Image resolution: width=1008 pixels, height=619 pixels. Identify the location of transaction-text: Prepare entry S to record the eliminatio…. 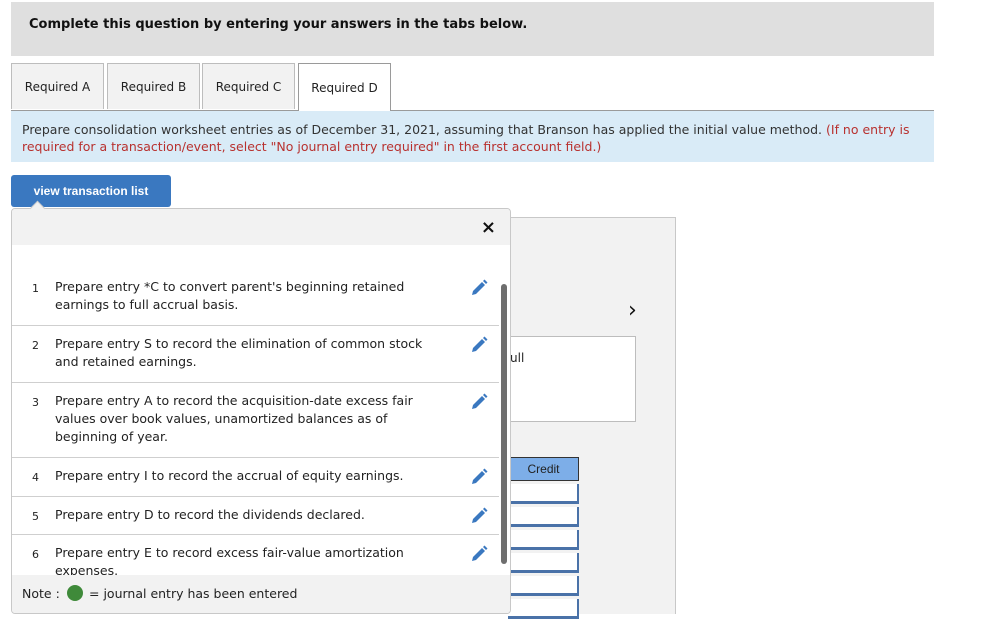
(239, 352).